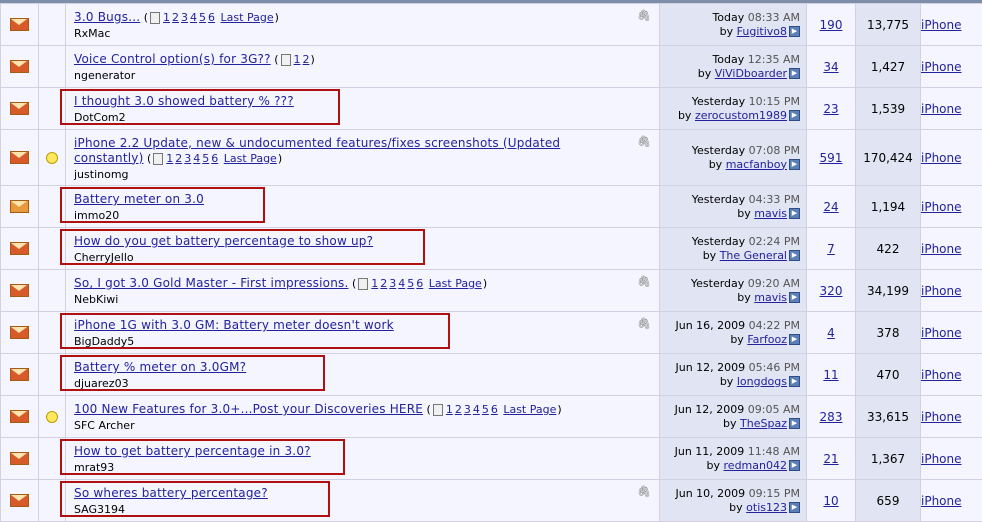 The width and height of the screenshot is (982, 522). What do you see at coordinates (331, 509) in the screenshot?
I see `thread-author: SAG3194` at bounding box center [331, 509].